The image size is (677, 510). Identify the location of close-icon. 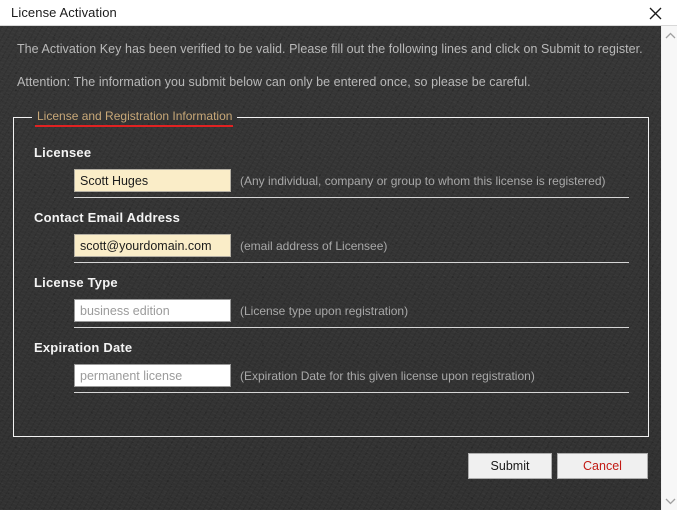
(655, 13).